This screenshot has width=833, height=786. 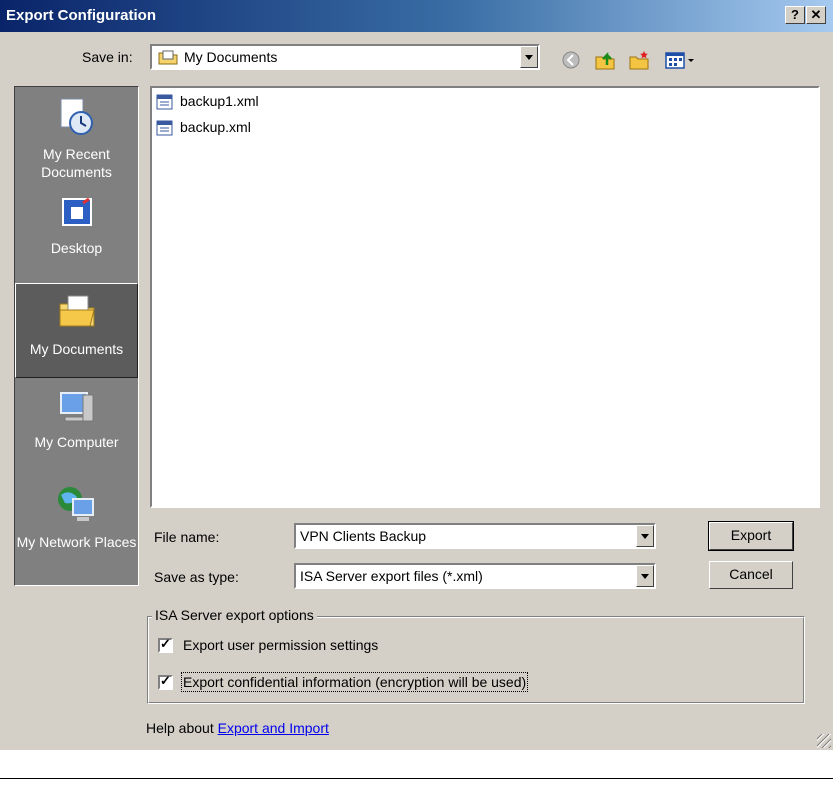 What do you see at coordinates (605, 60) in the screenshot?
I see `up-one-level-icon` at bounding box center [605, 60].